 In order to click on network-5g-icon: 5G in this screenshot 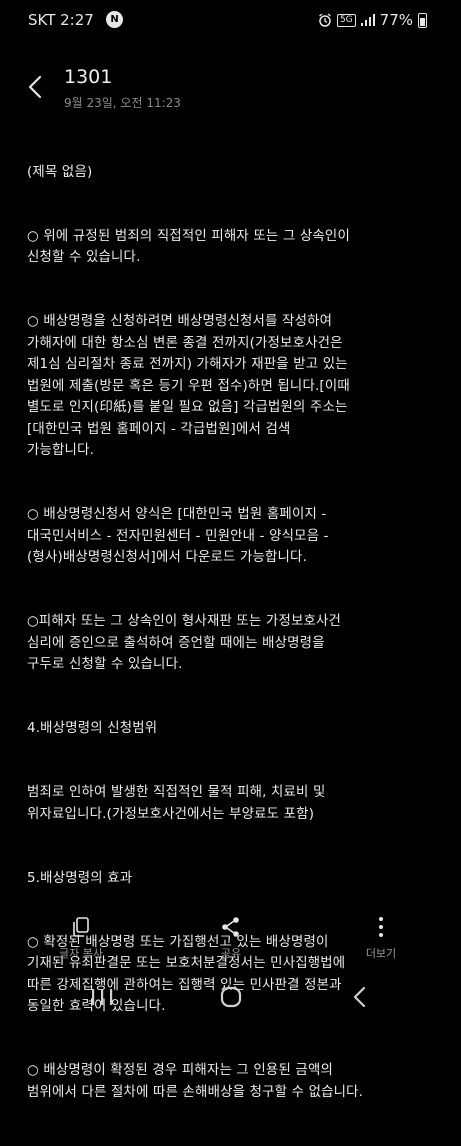, I will do `click(346, 20)`.